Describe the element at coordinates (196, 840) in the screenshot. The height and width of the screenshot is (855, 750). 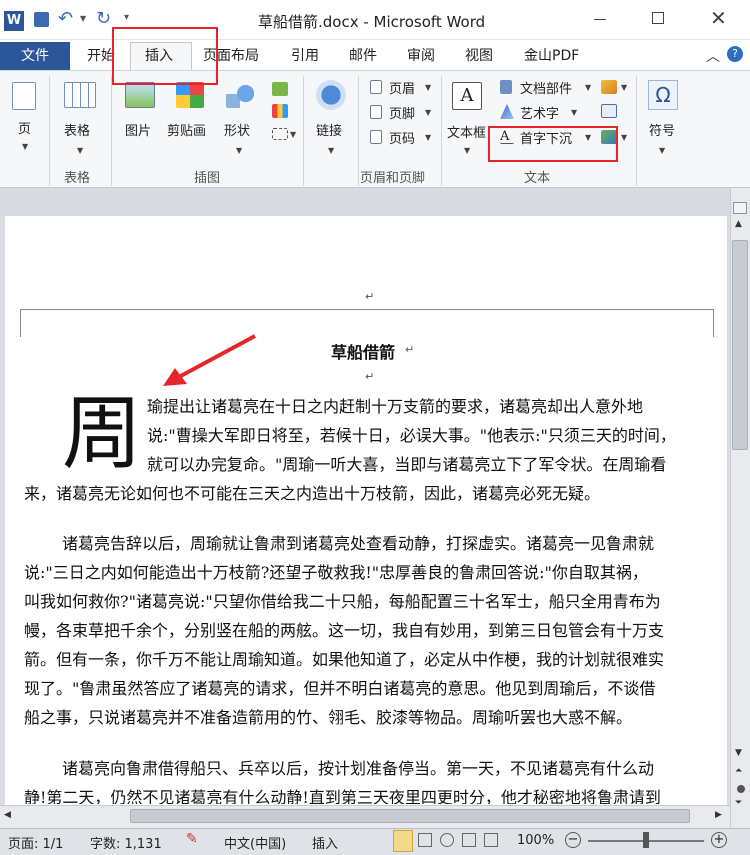
I see `proofing-icon: ✎` at that location.